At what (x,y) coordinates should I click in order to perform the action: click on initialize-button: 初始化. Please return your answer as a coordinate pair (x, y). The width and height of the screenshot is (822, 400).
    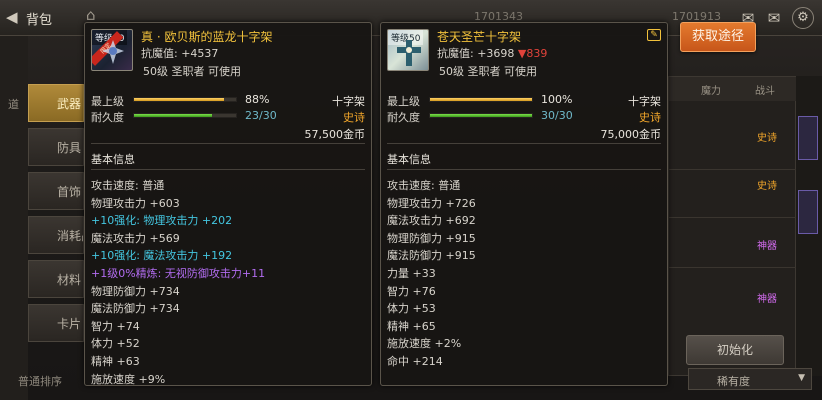
    Looking at the image, I should click on (735, 350).